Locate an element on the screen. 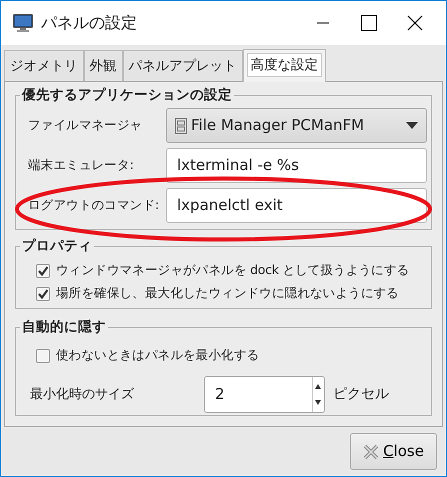 The width and height of the screenshot is (447, 477). tab: 高度な設定 is located at coordinates (284, 65).